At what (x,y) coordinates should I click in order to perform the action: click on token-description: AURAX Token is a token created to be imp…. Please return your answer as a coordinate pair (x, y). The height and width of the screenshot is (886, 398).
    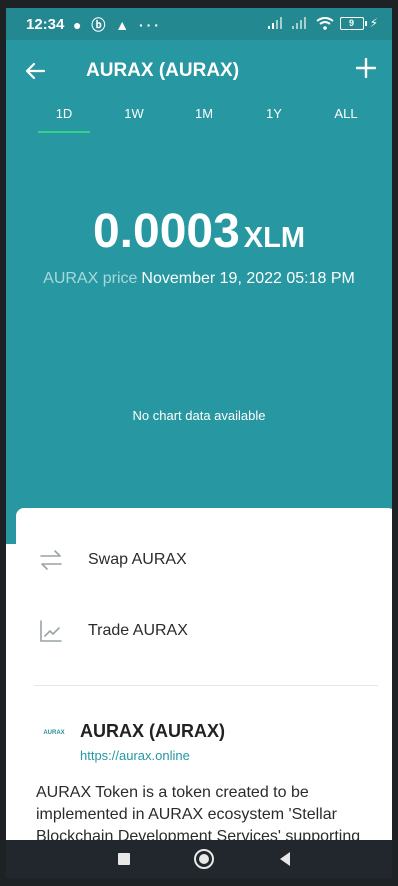
    Looking at the image, I should click on (198, 814).